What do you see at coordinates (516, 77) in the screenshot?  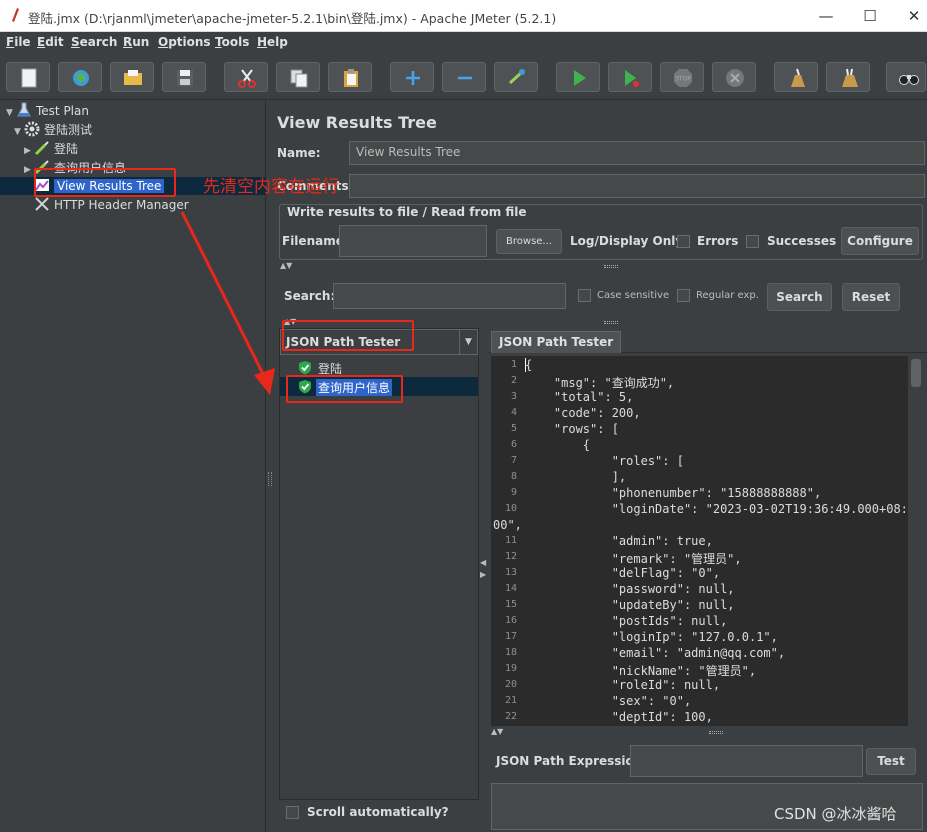 I see `toggle-button` at bounding box center [516, 77].